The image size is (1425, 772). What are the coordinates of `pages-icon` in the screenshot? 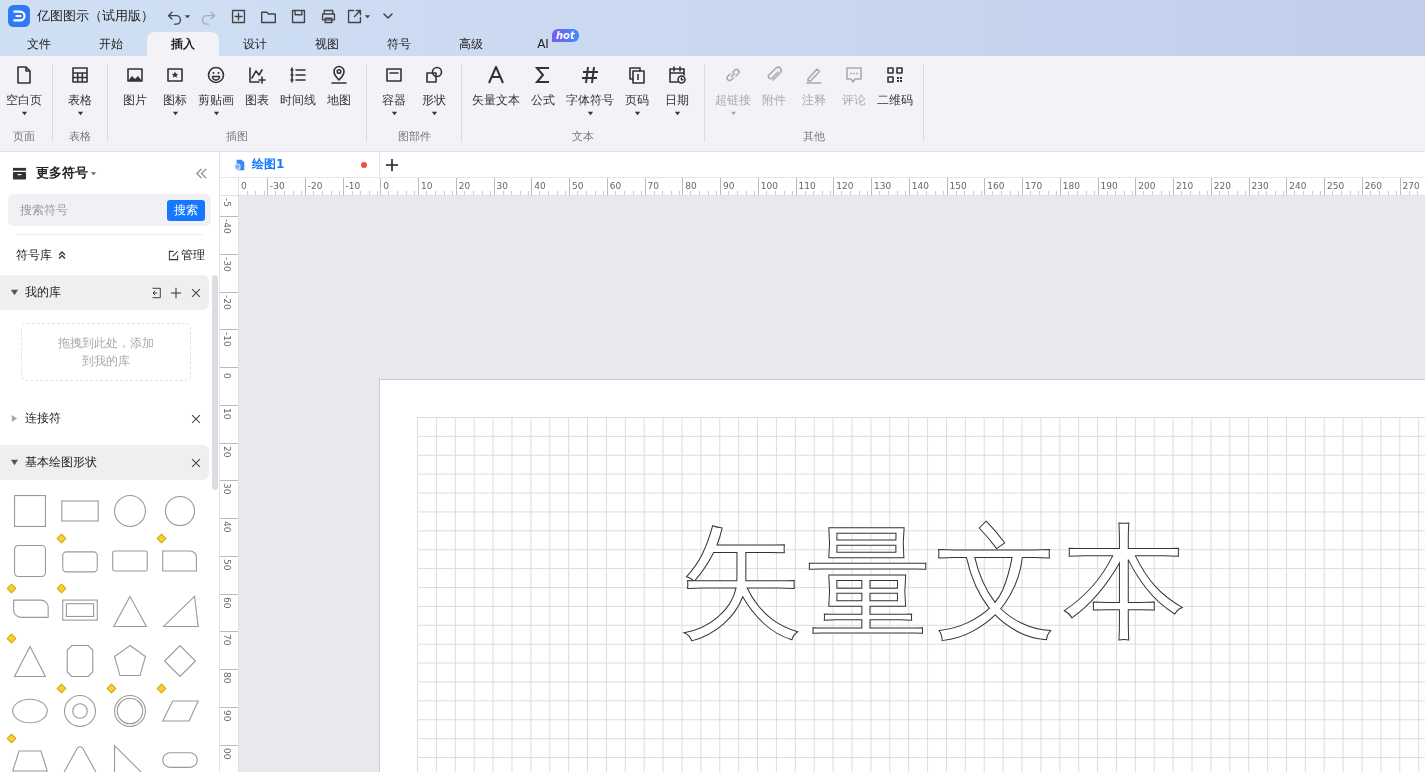 It's located at (637, 75).